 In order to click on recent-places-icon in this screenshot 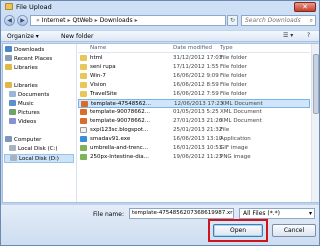, I will do `click(8, 58)`.